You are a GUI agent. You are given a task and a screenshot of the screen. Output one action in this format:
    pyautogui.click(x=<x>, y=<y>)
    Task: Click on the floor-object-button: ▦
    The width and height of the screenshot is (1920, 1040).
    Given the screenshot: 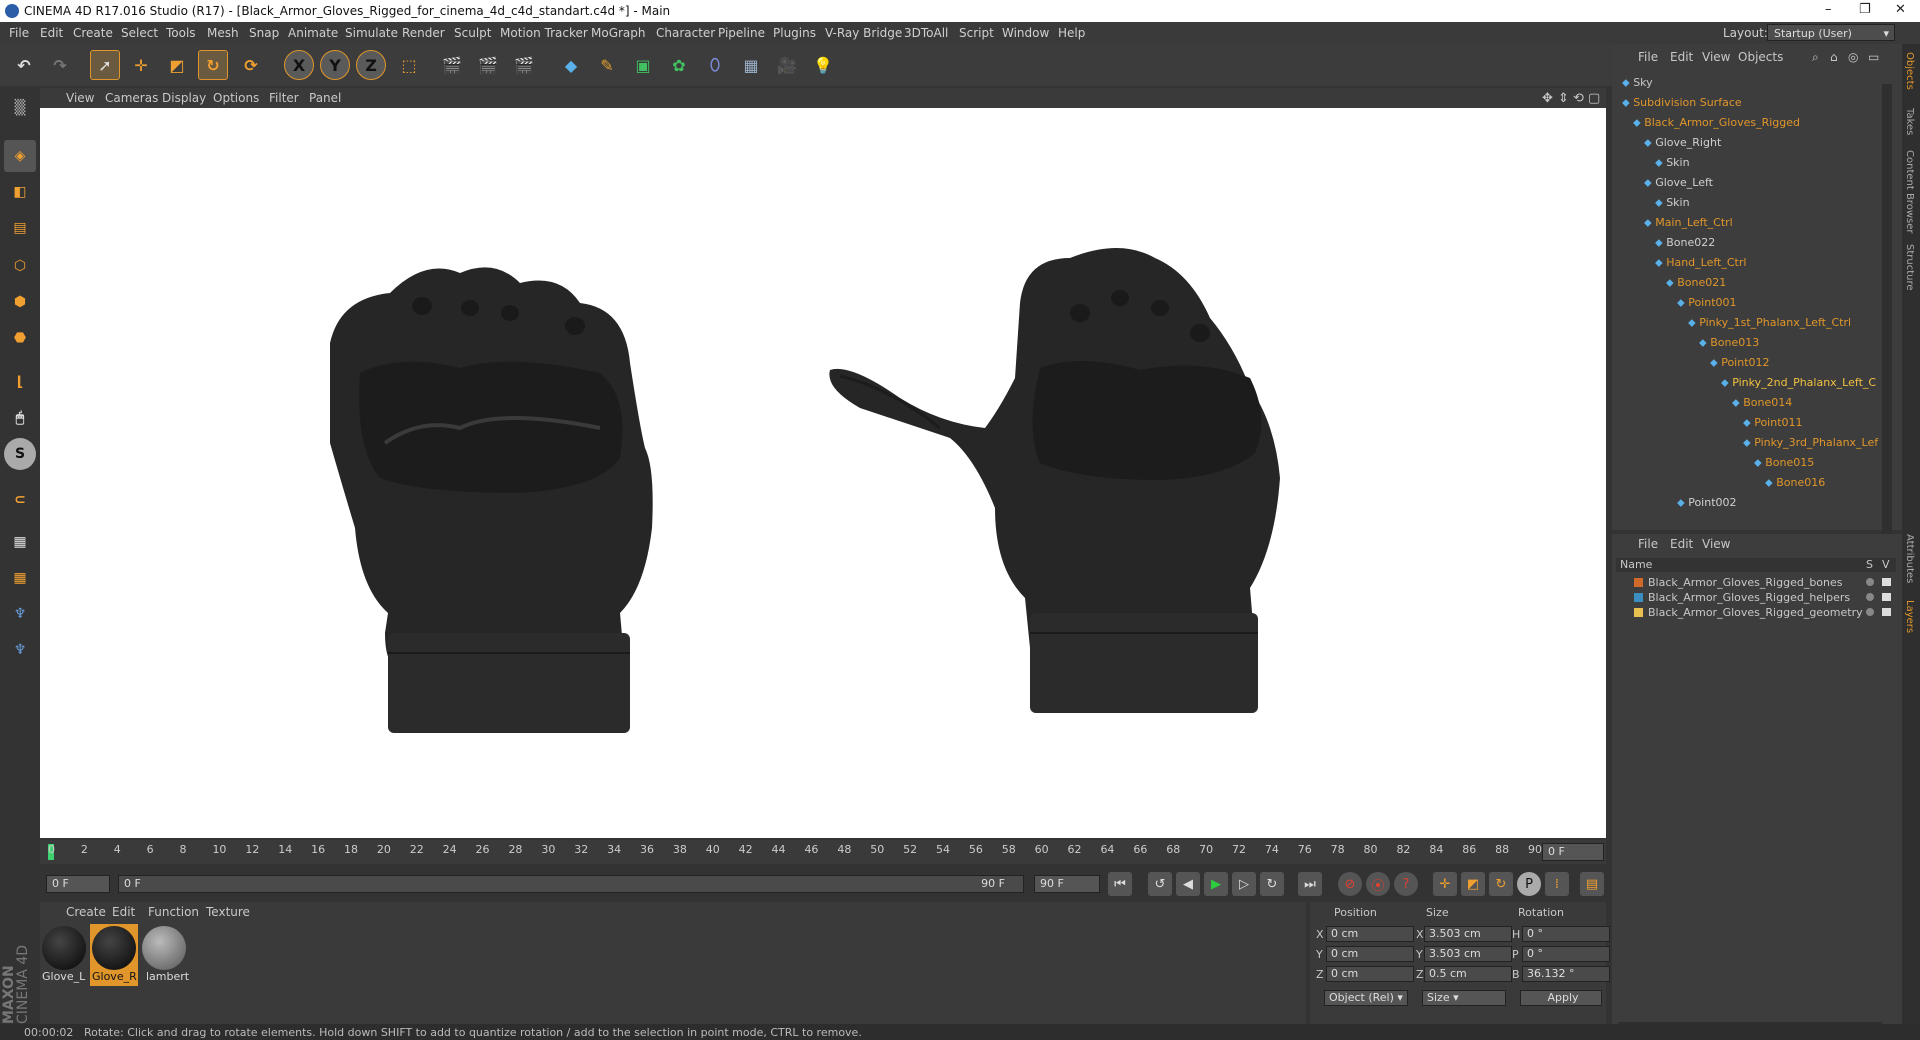 What is the action you would take?
    pyautogui.click(x=751, y=65)
    